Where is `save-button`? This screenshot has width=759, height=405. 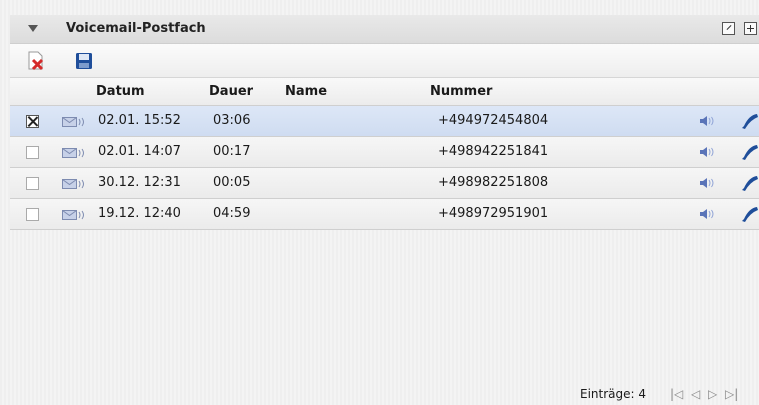
save-button is located at coordinates (84, 61).